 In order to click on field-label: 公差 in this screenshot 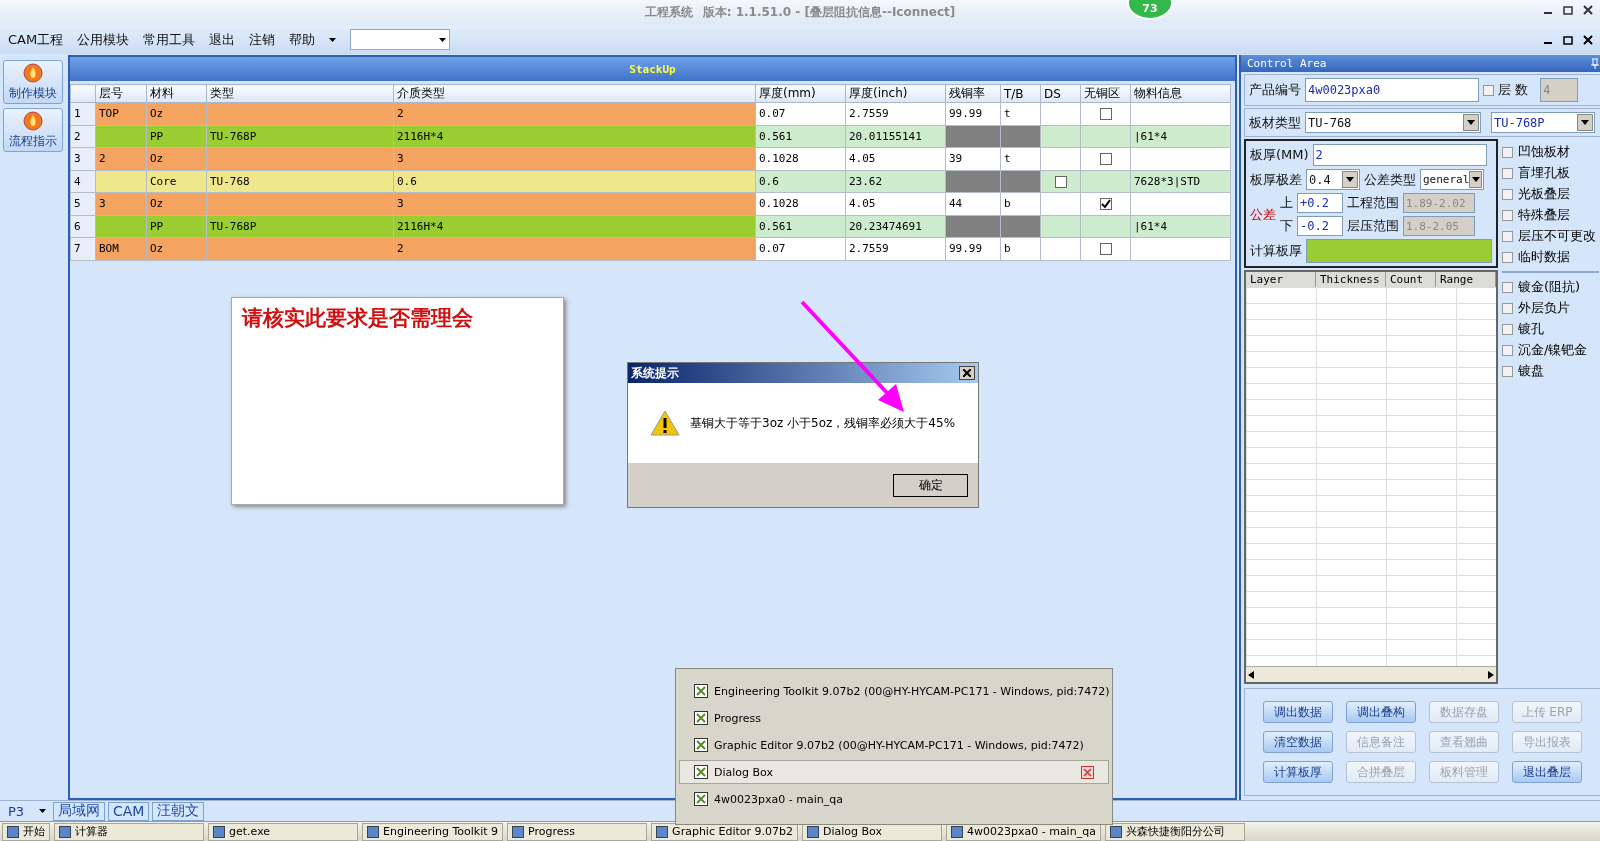, I will do `click(1263, 214)`.